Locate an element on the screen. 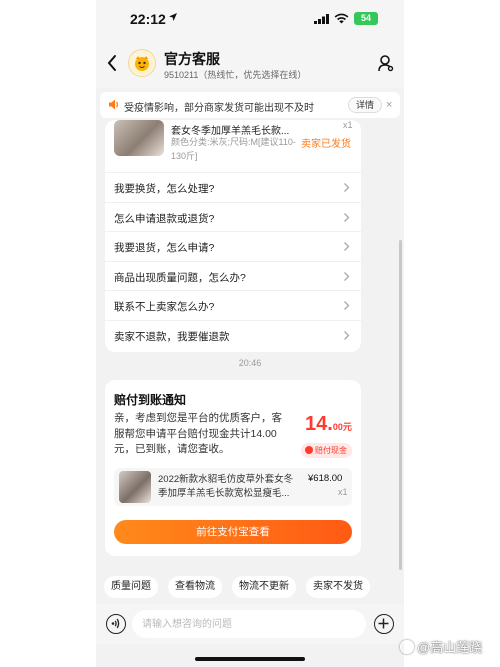 This screenshot has height=667, width=500. service-avatar is located at coordinates (142, 63).